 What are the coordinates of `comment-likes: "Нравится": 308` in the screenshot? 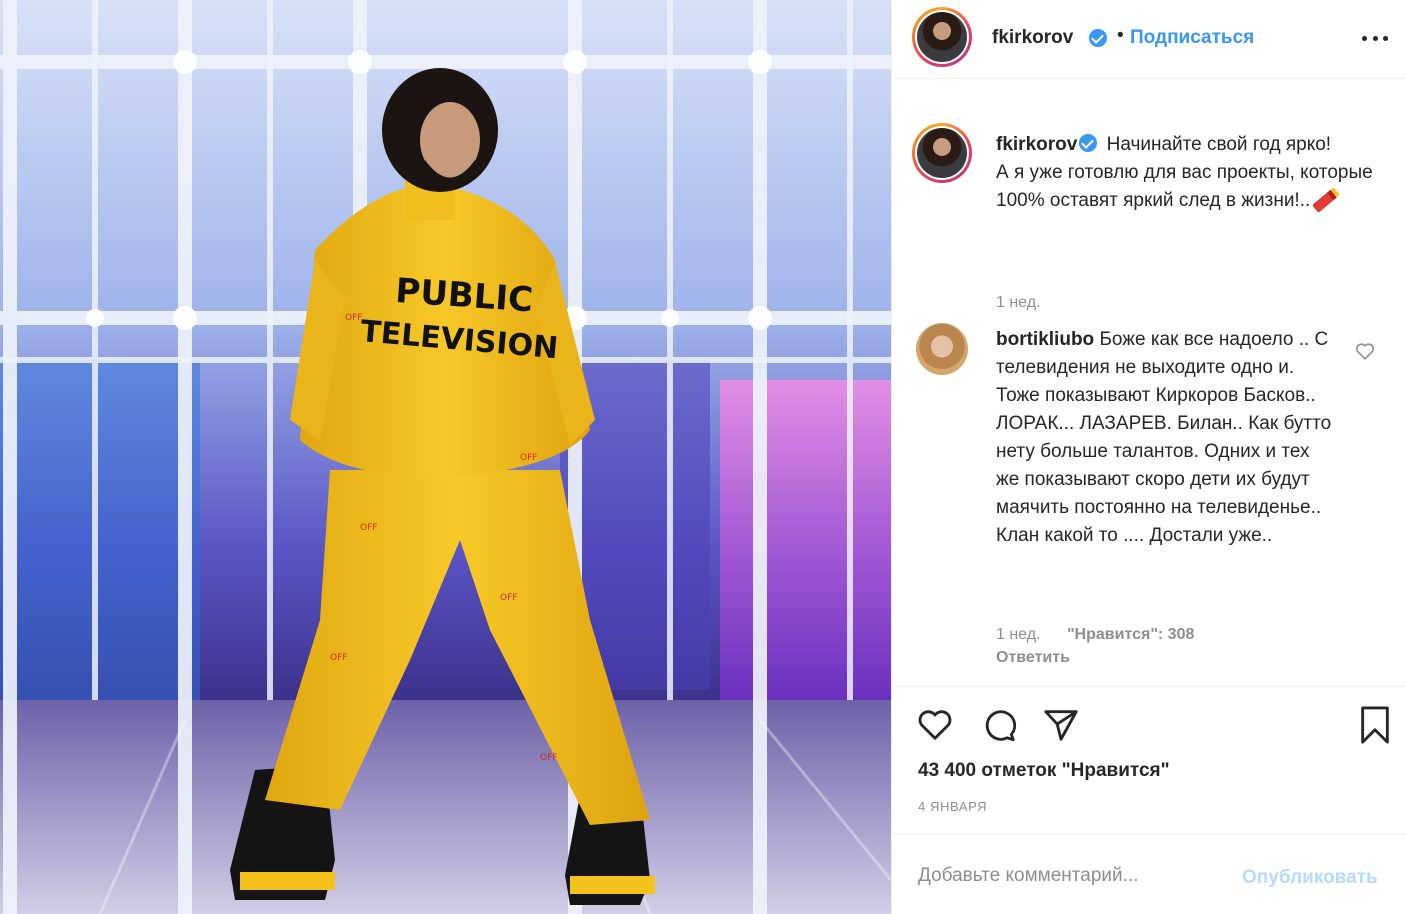 It's located at (1130, 634).